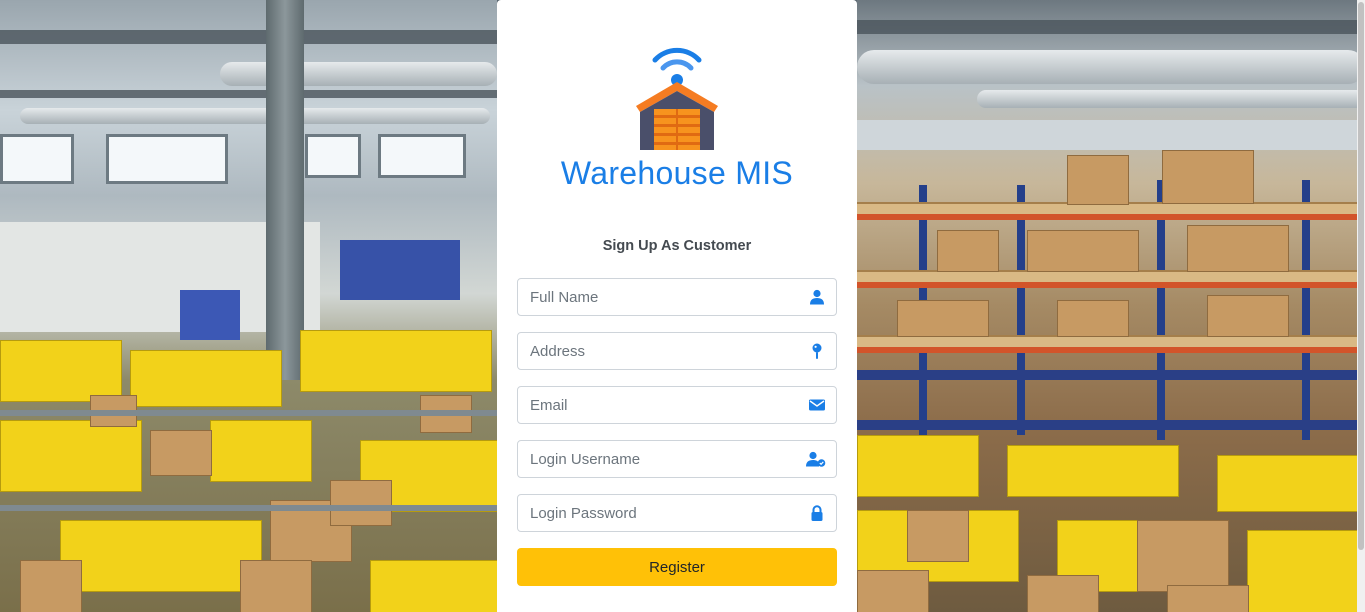  I want to click on app-title: Warehouse MIS, so click(677, 173).